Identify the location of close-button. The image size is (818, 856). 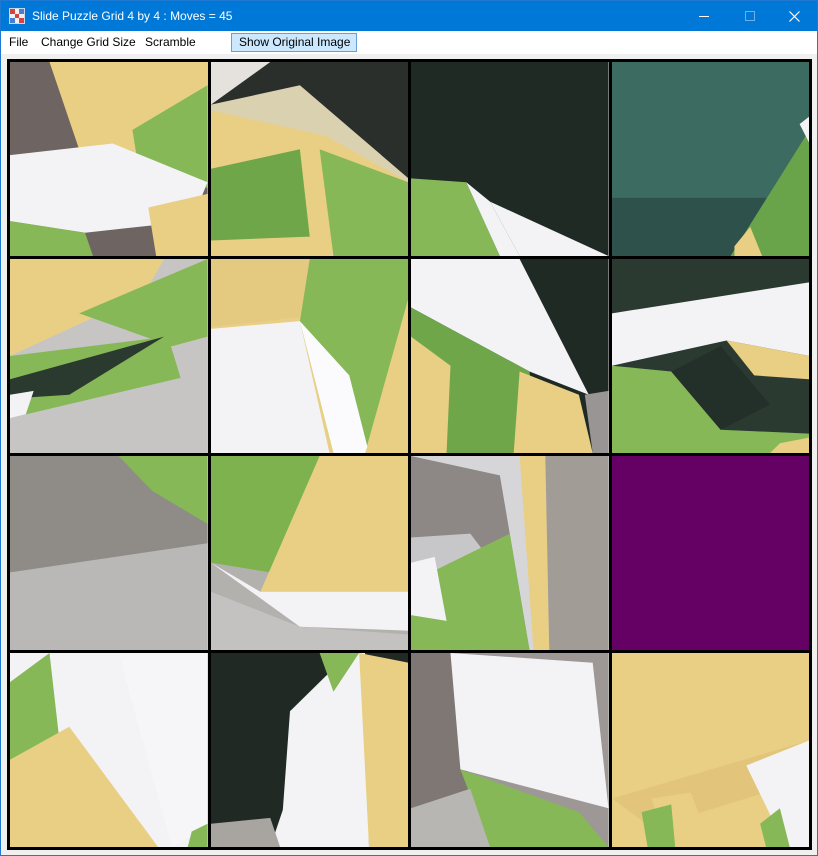
(794, 16).